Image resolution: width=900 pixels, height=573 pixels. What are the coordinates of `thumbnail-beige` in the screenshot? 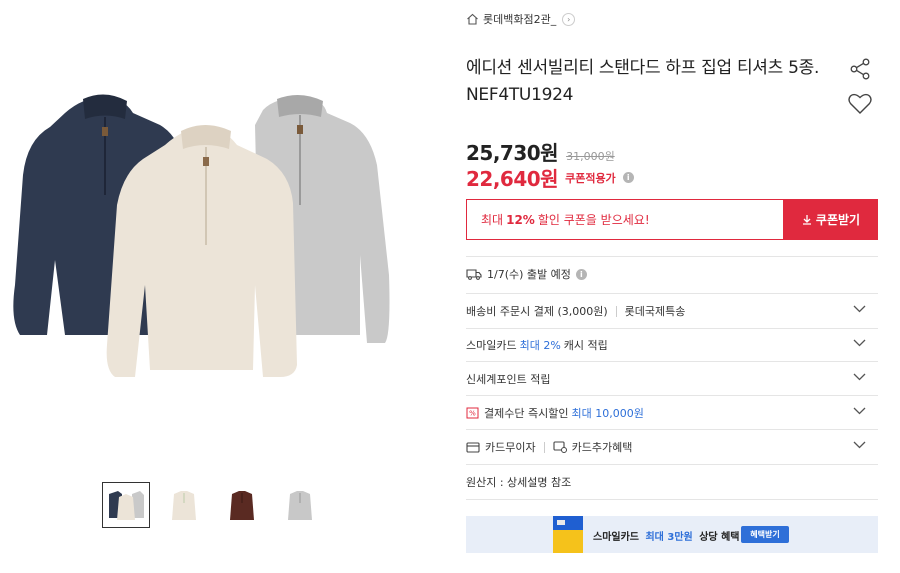 It's located at (184, 505).